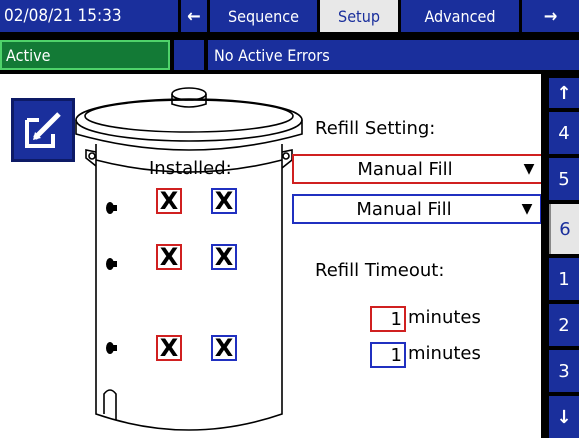 The height and width of the screenshot is (438, 579). Describe the element at coordinates (375, 128) in the screenshot. I see `refill-setting-label: Refill Setting:` at that location.